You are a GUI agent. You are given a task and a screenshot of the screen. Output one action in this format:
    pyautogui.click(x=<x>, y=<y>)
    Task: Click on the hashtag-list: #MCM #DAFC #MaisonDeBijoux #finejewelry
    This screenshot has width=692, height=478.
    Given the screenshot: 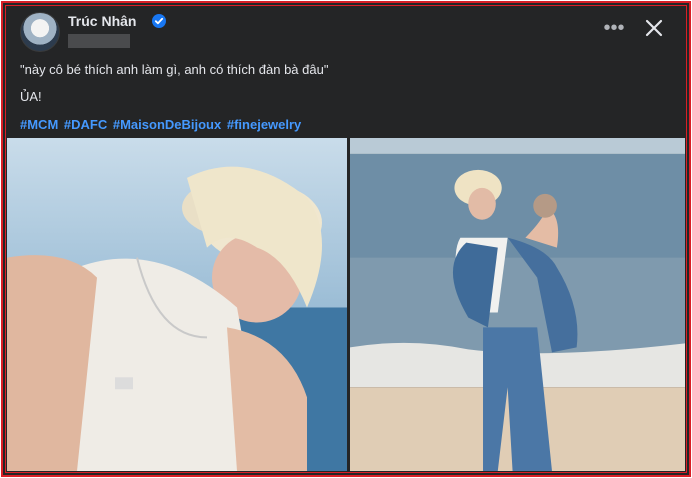 What is the action you would take?
    pyautogui.click(x=346, y=125)
    